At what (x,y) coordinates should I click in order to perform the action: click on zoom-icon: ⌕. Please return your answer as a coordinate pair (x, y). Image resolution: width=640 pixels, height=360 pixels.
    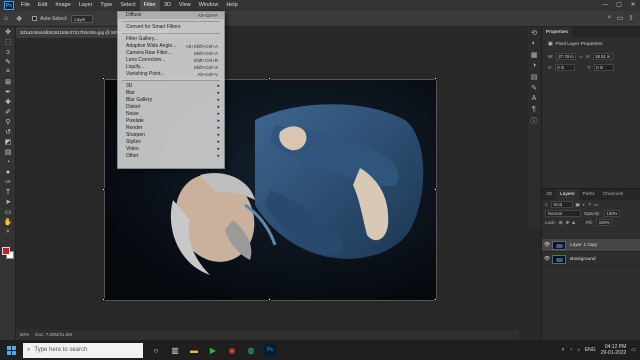
    Looking at the image, I should click on (8, 232).